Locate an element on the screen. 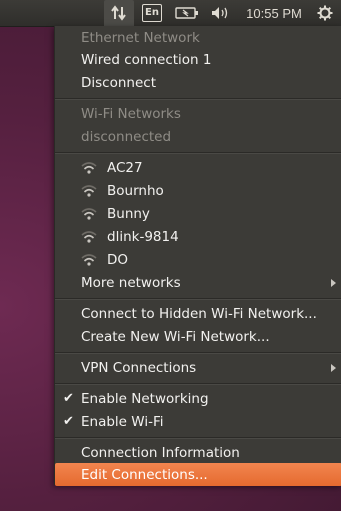  wifi-network-name: Bunny is located at coordinates (128, 213).